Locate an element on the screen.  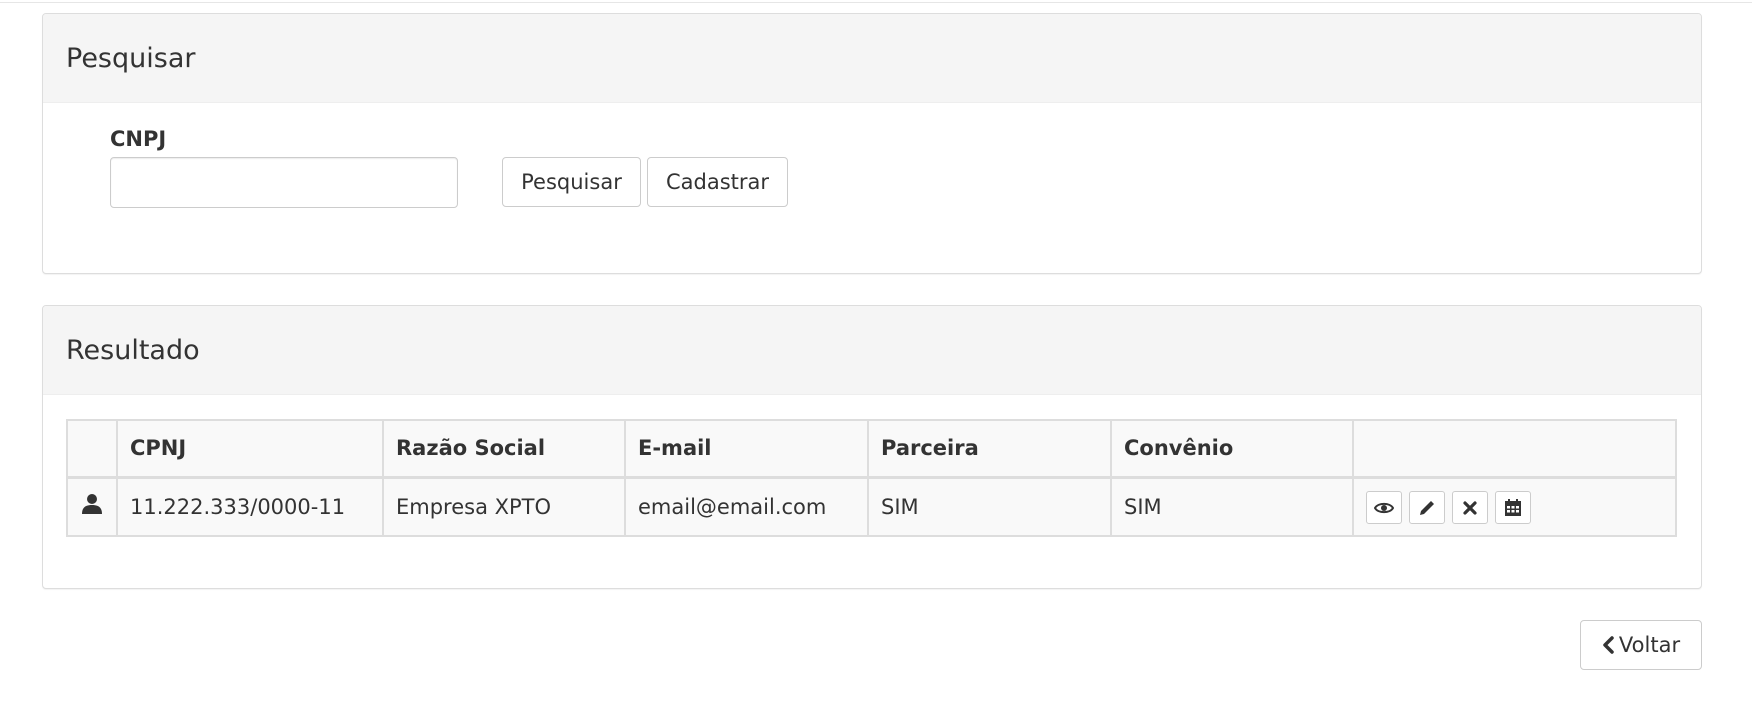
header-cpnj: CPNJ is located at coordinates (250, 449).